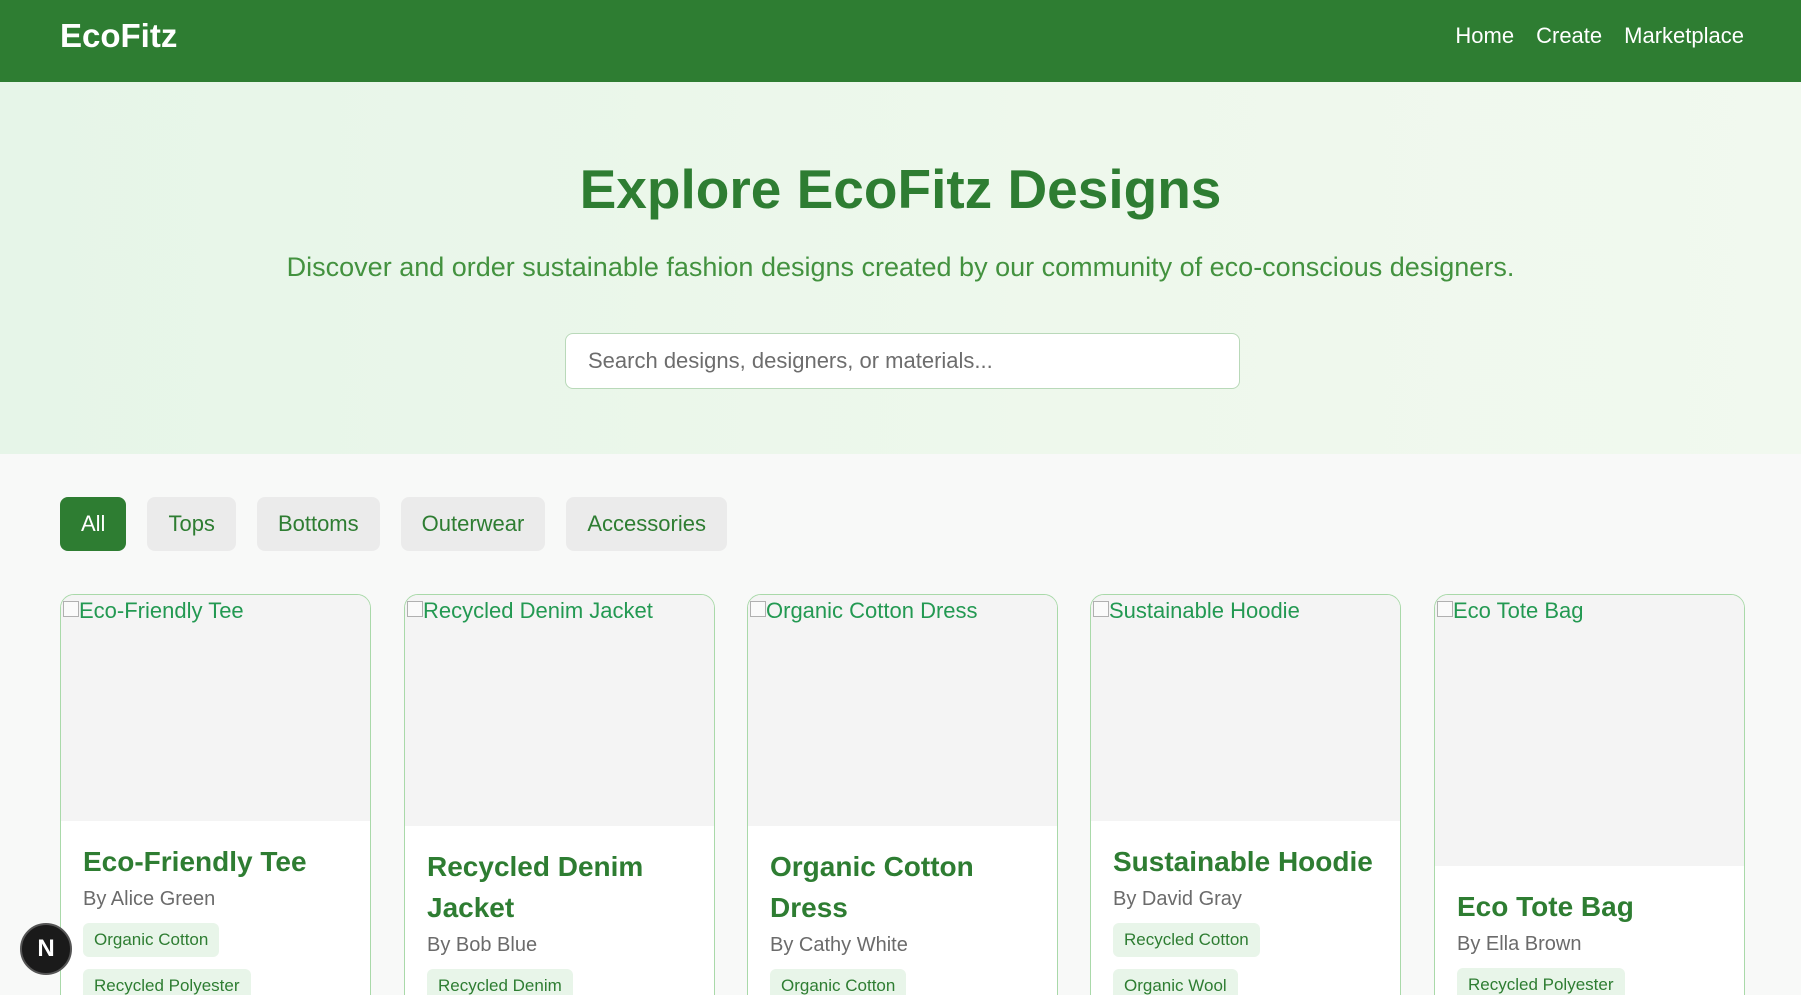 The image size is (1801, 995). I want to click on designer-name: By Ella Brown, so click(1519, 944).